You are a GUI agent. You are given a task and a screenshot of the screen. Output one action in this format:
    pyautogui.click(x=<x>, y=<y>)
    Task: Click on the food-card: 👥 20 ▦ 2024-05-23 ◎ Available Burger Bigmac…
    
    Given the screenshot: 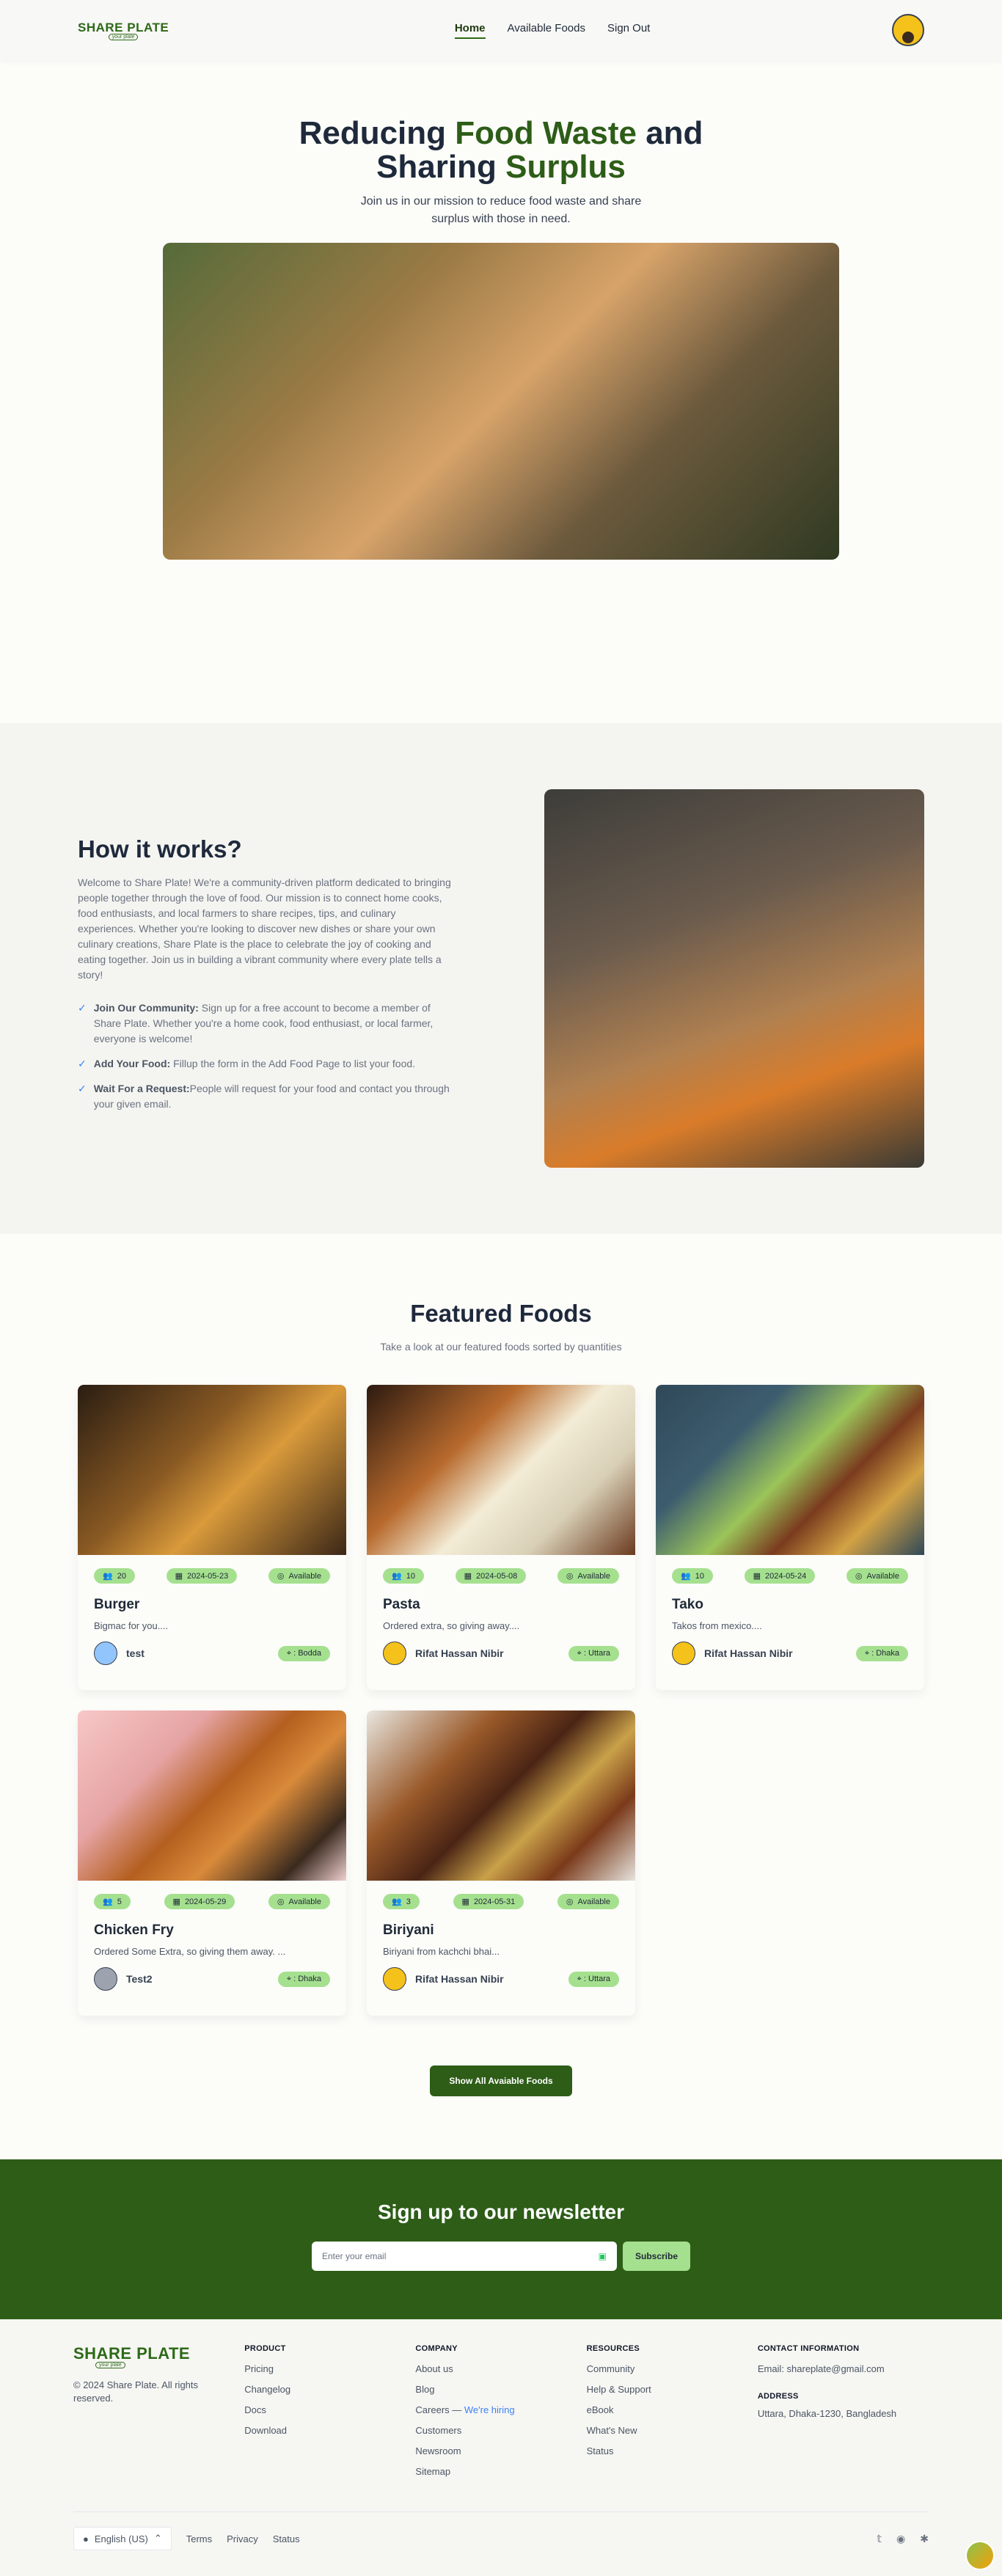 What is the action you would take?
    pyautogui.click(x=212, y=1537)
    